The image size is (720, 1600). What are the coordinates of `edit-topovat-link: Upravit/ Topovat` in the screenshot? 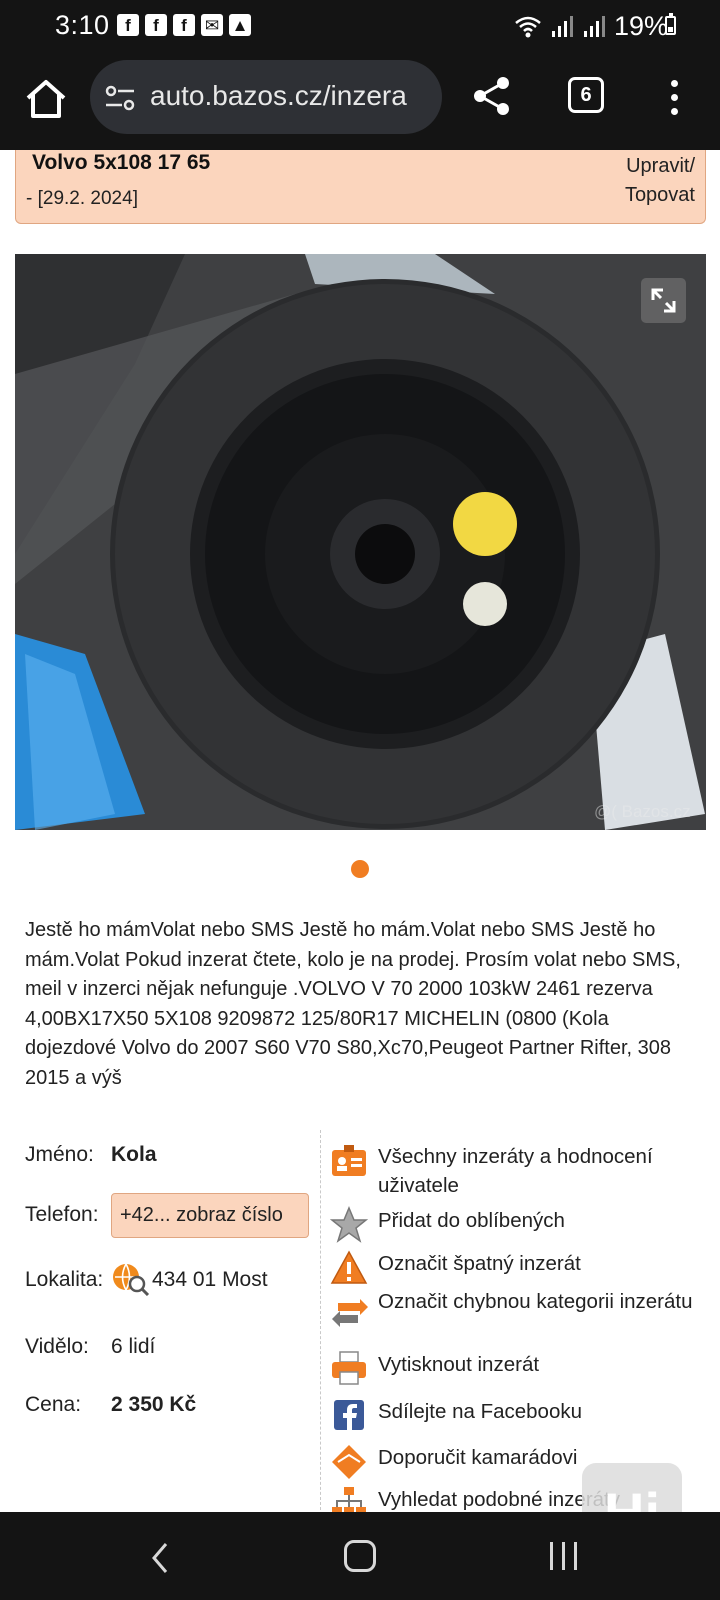 It's located at (660, 181).